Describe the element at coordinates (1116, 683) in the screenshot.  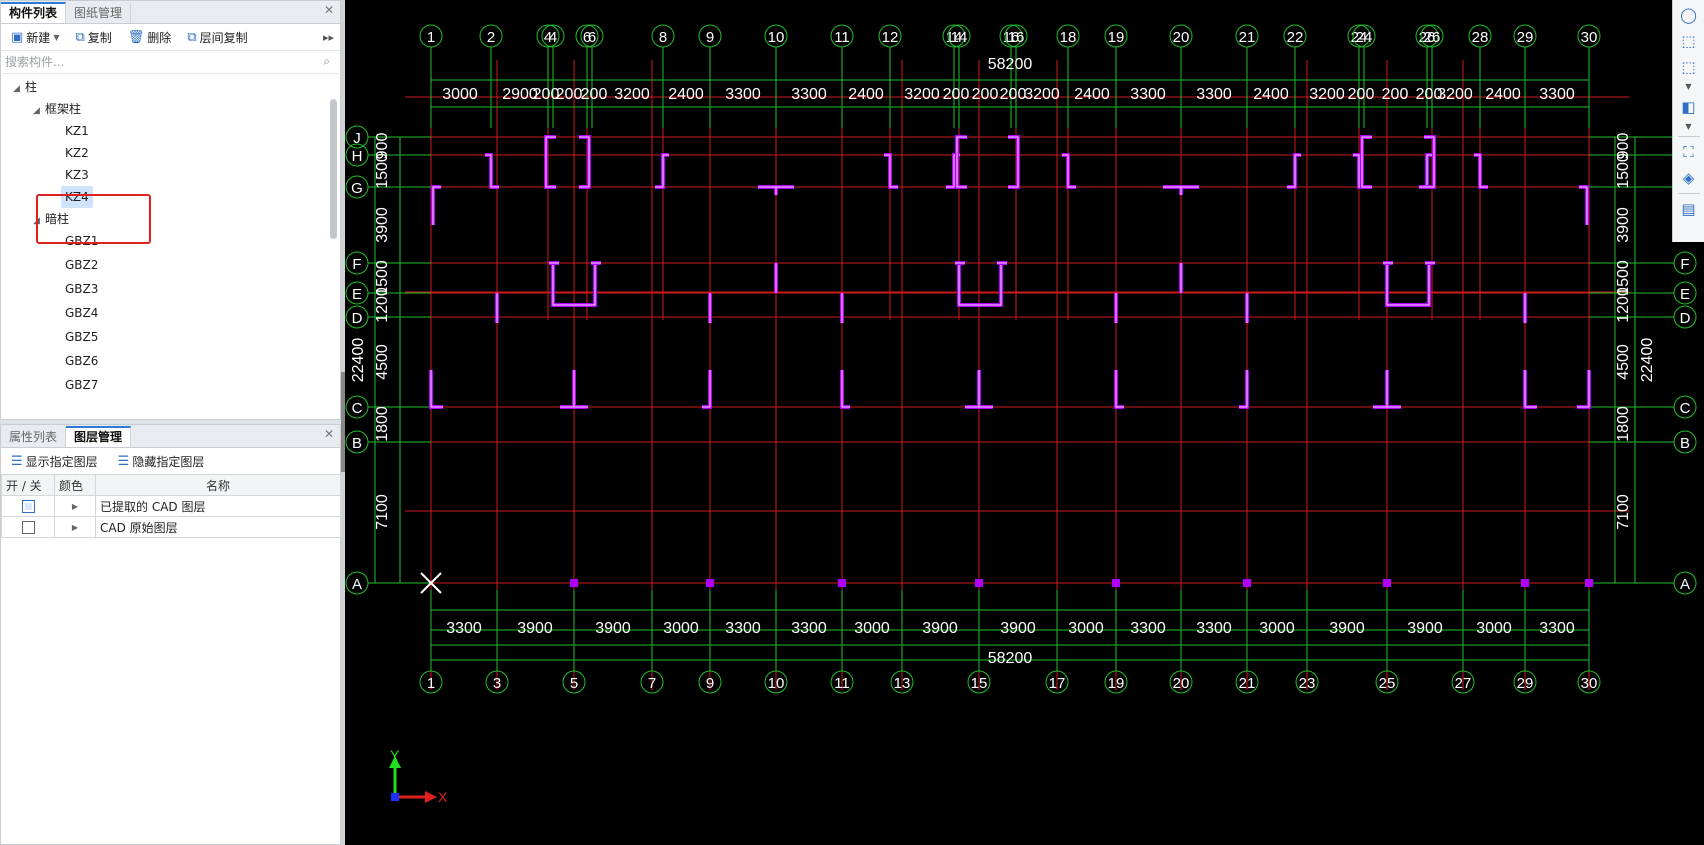
I see `bottom-axis-label: 19` at that location.